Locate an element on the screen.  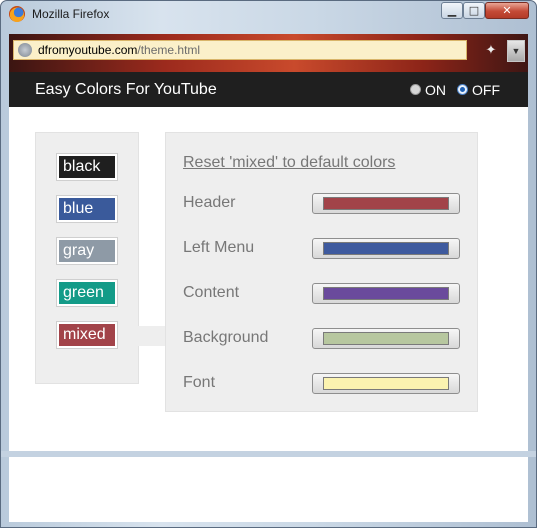
header-color-button is located at coordinates (386, 203).